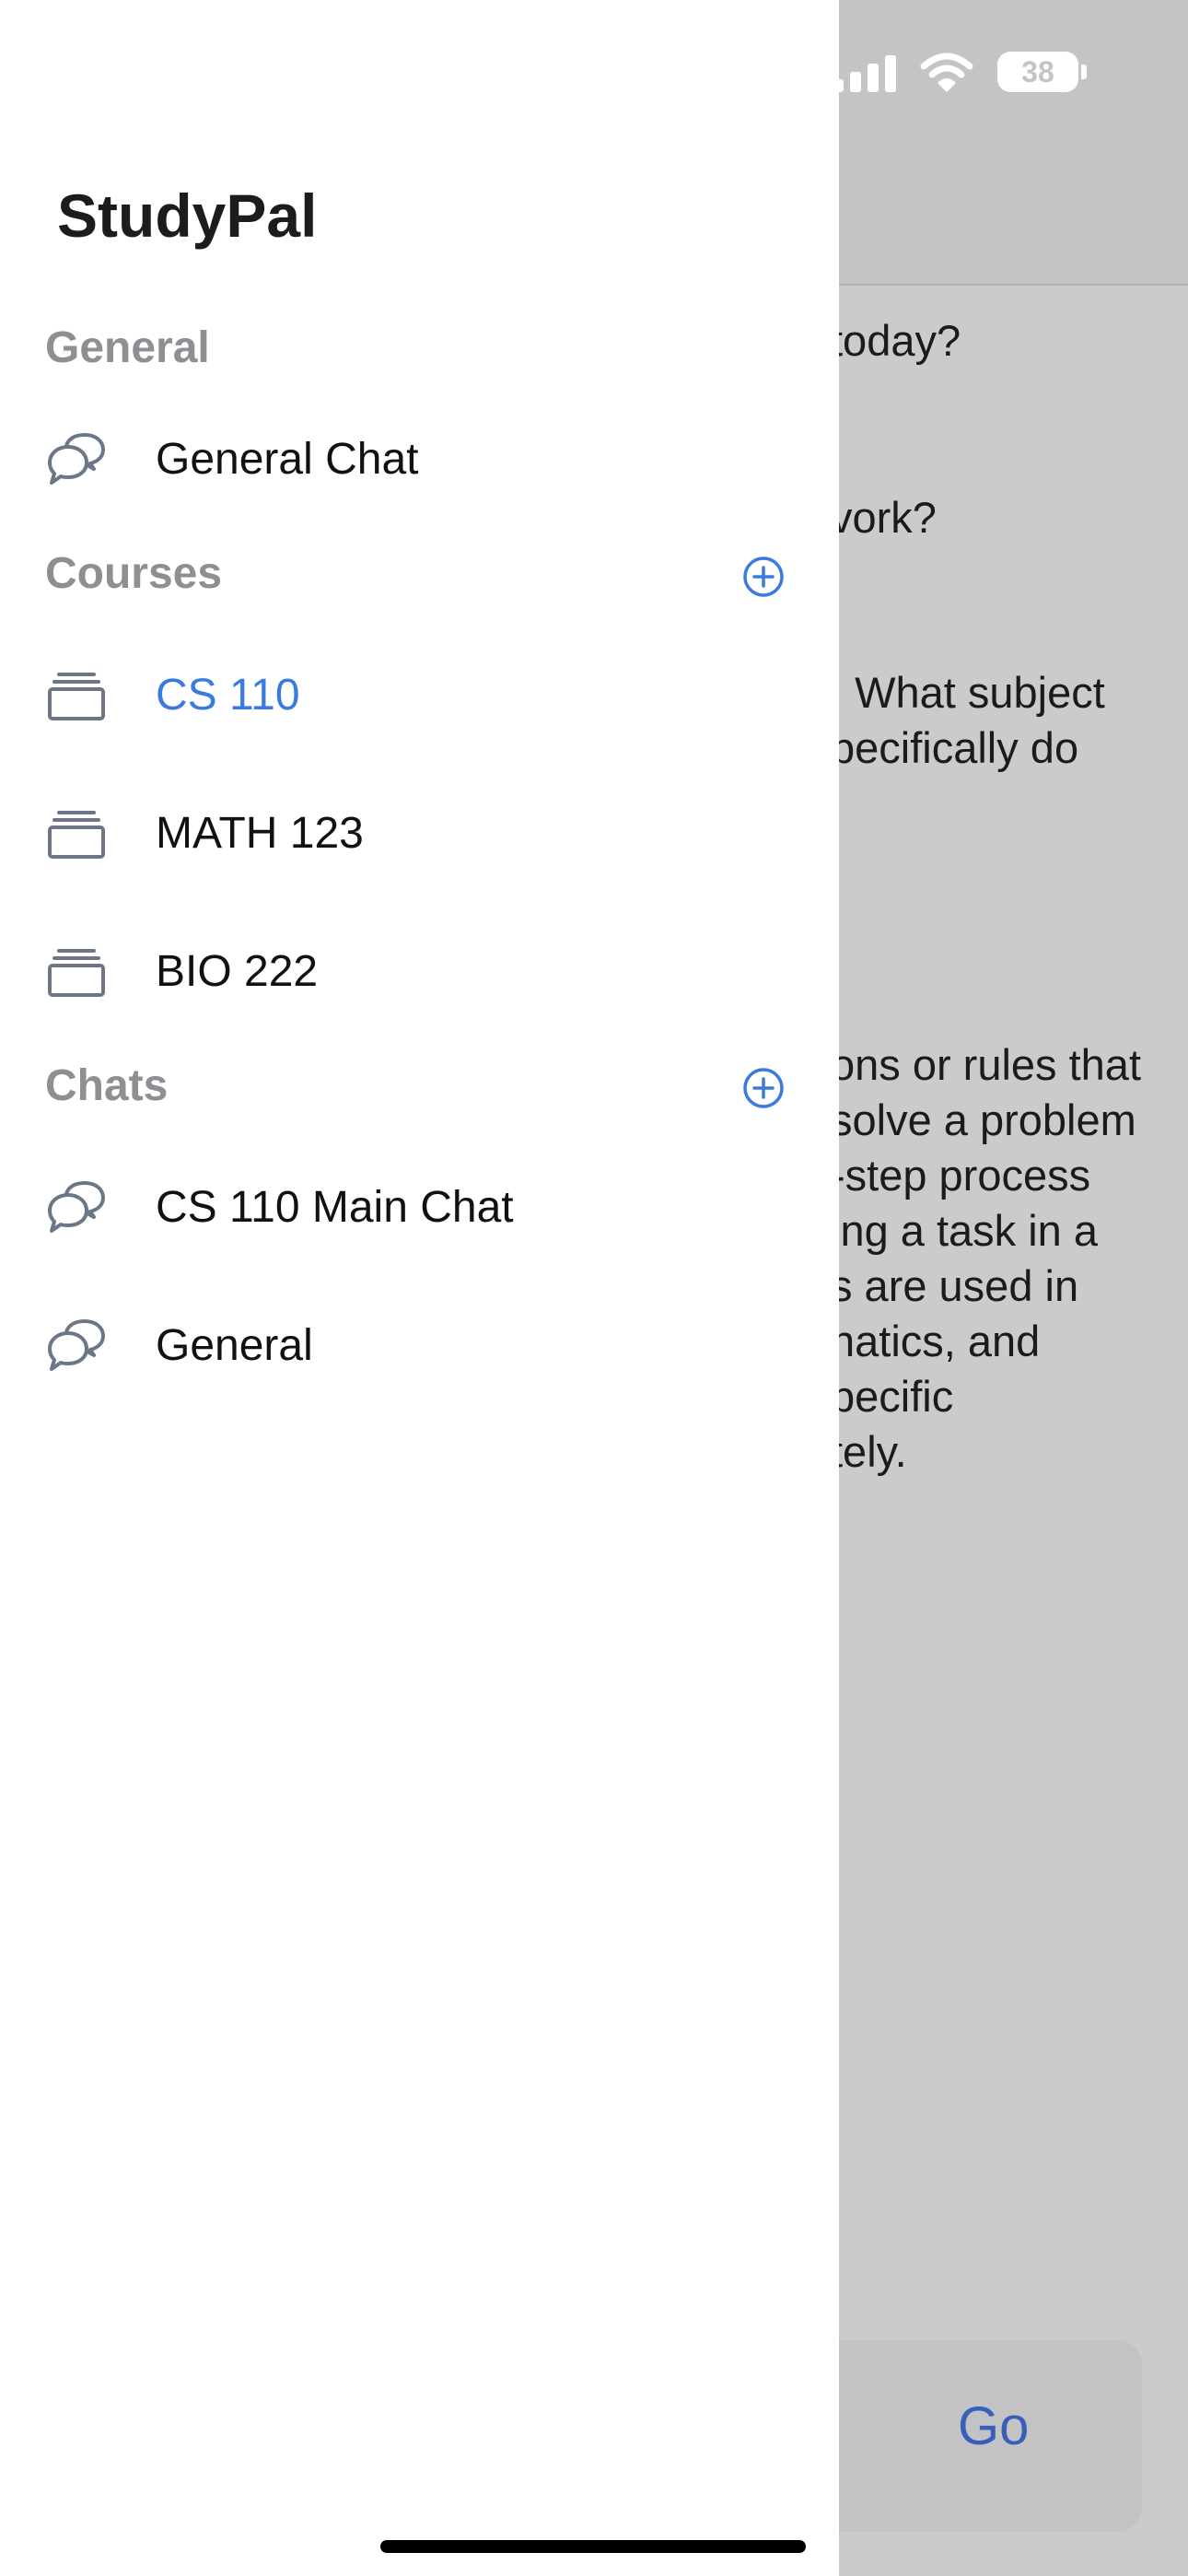 This screenshot has height=2576, width=1188. What do you see at coordinates (965, 1230) in the screenshot?
I see `message-text-line: ing a task in a` at bounding box center [965, 1230].